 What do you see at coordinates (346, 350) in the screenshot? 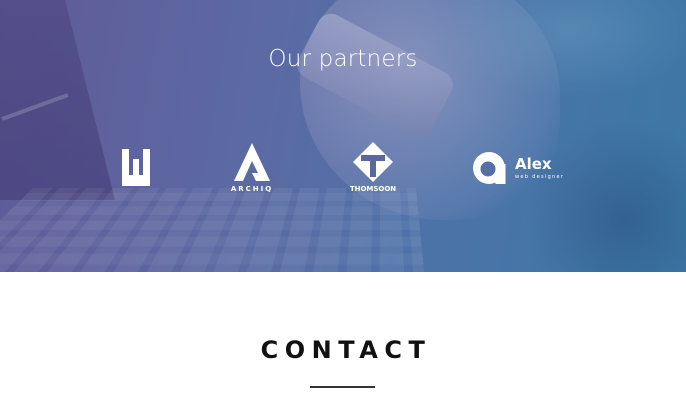
I see `contact-title: CONTACT` at bounding box center [346, 350].